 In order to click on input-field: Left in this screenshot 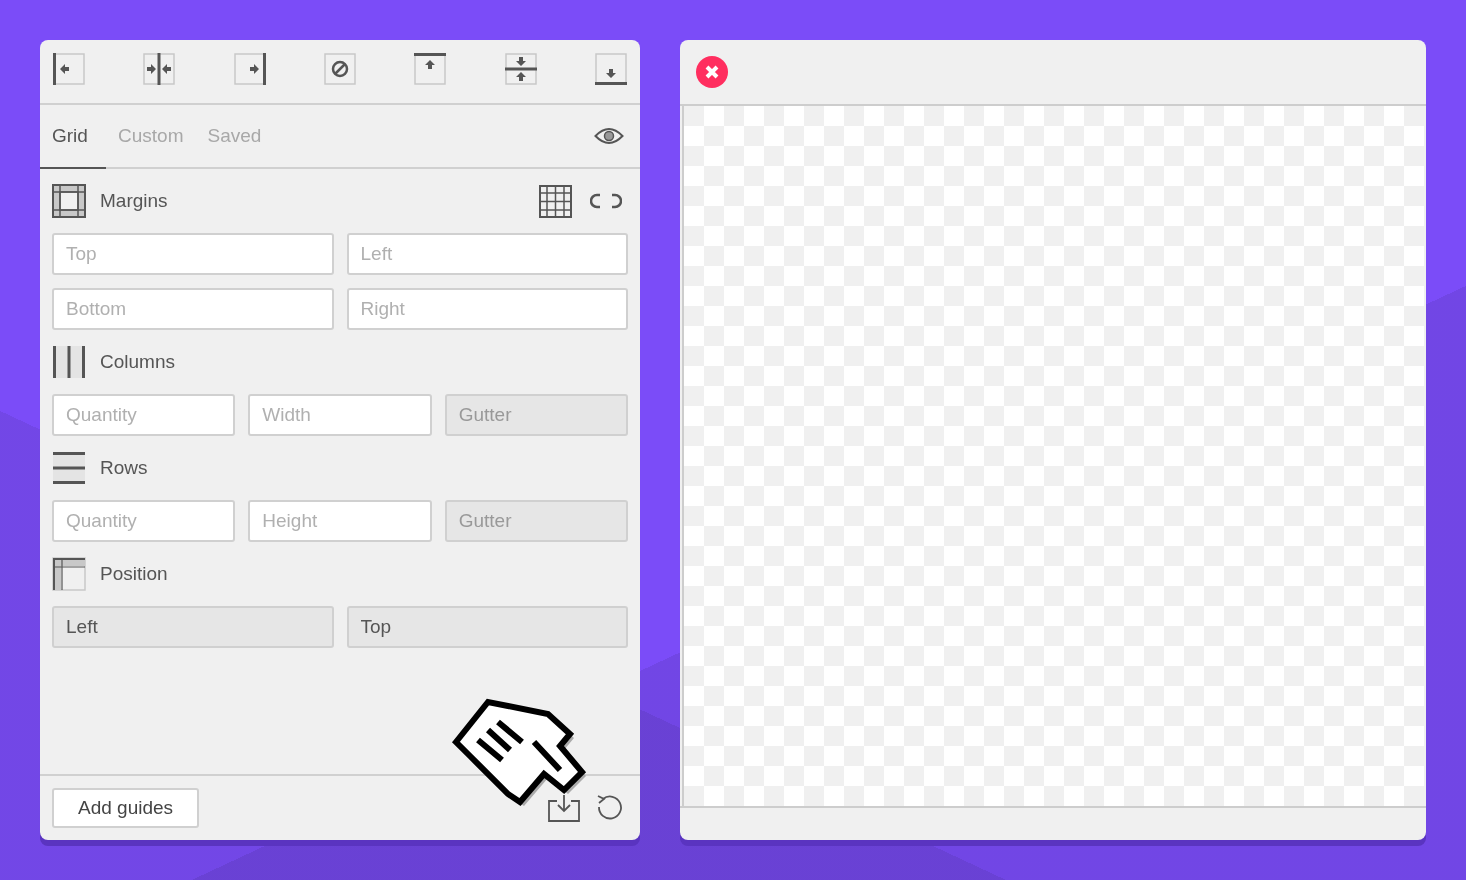, I will do `click(487, 254)`.